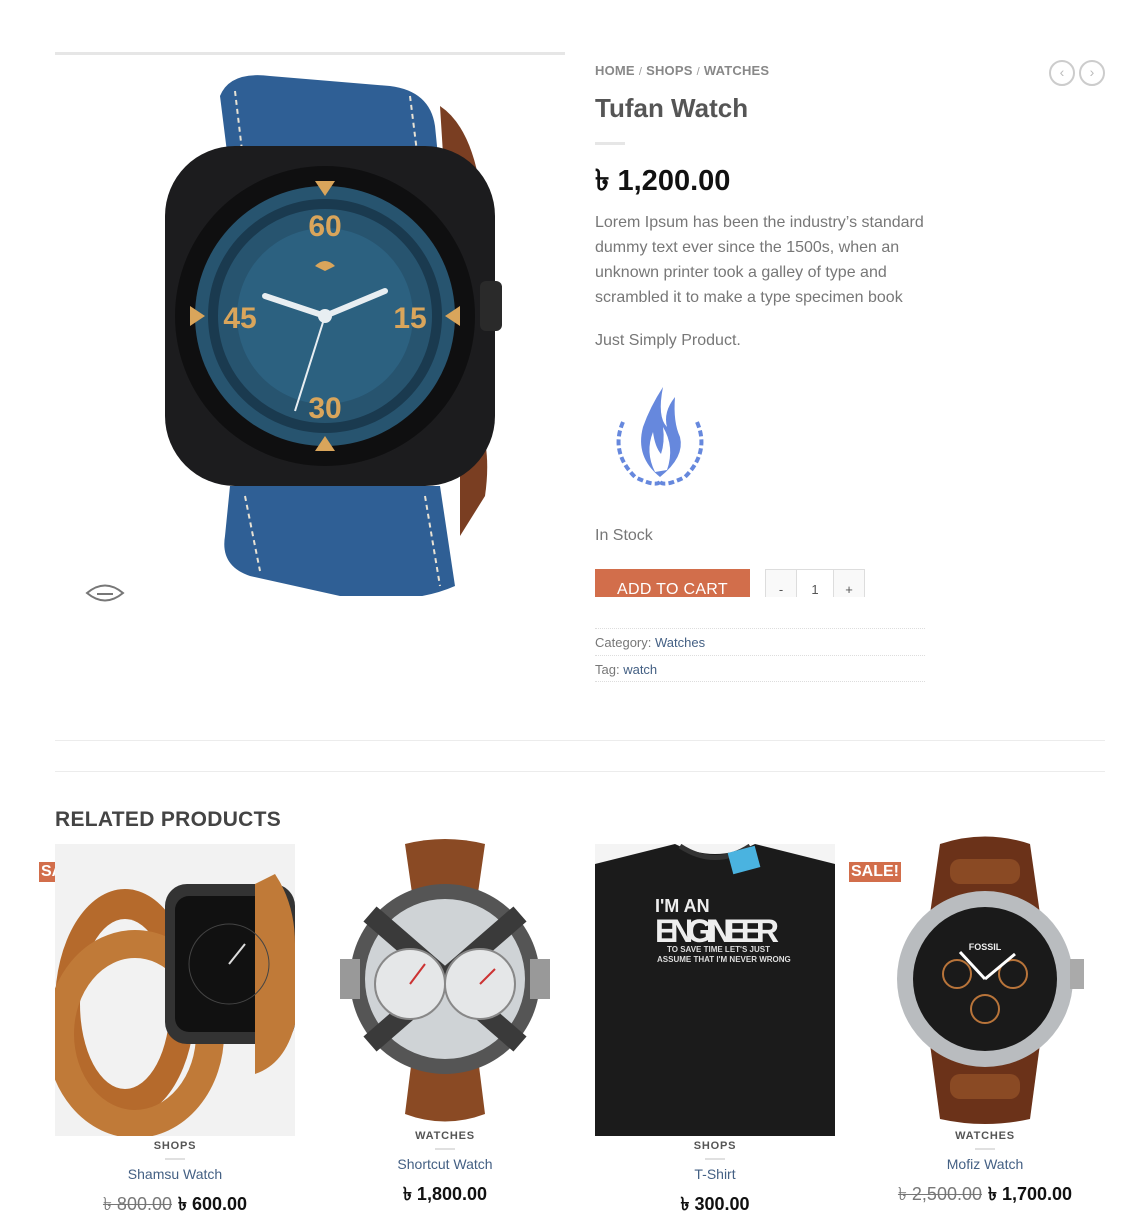 Image resolution: width=1121 pixels, height=1223 pixels. I want to click on tshirt-line-3: TO SAVE TIME LET'S JUST, so click(718, 949).